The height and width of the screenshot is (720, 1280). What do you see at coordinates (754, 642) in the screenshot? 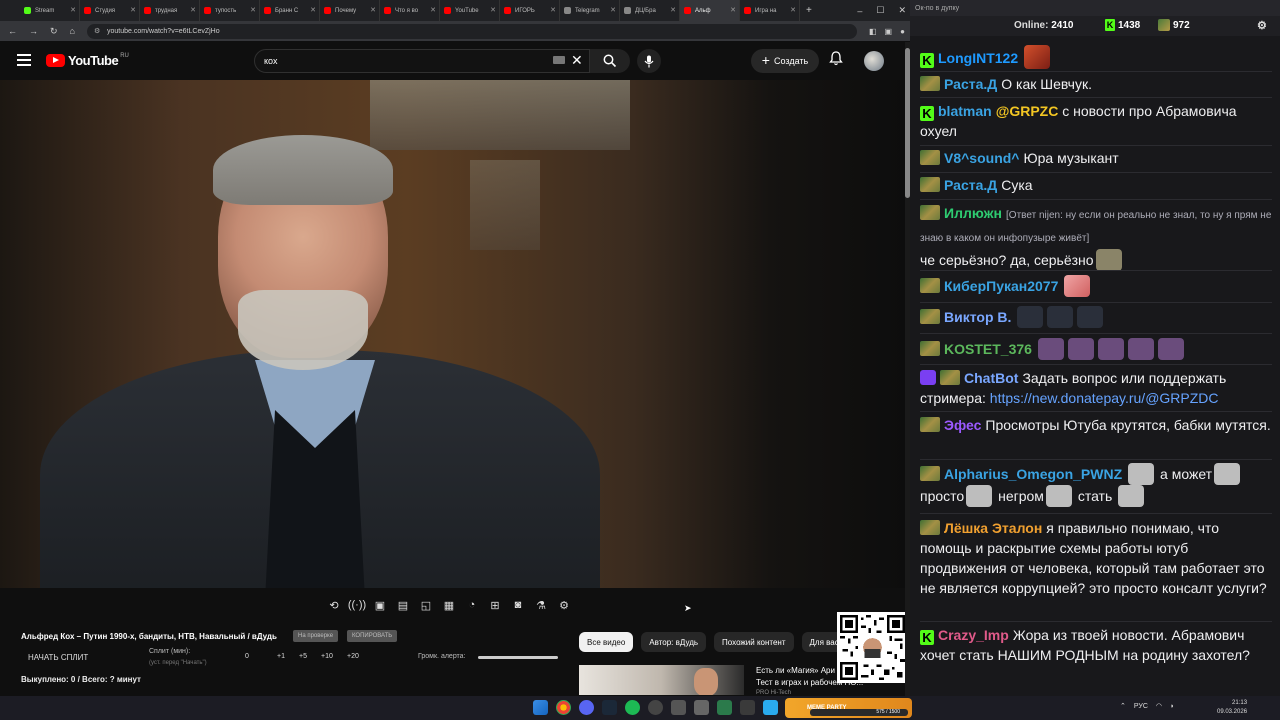
I see `chip-similar: Похожий контент` at bounding box center [754, 642].